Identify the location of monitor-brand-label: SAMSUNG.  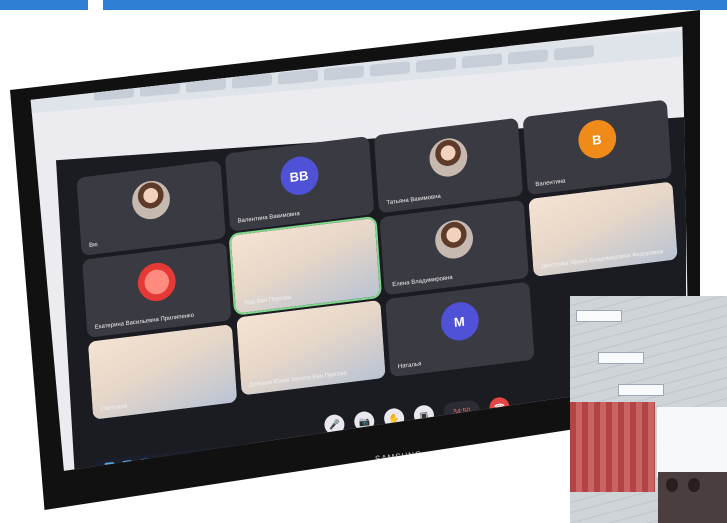
(398, 456).